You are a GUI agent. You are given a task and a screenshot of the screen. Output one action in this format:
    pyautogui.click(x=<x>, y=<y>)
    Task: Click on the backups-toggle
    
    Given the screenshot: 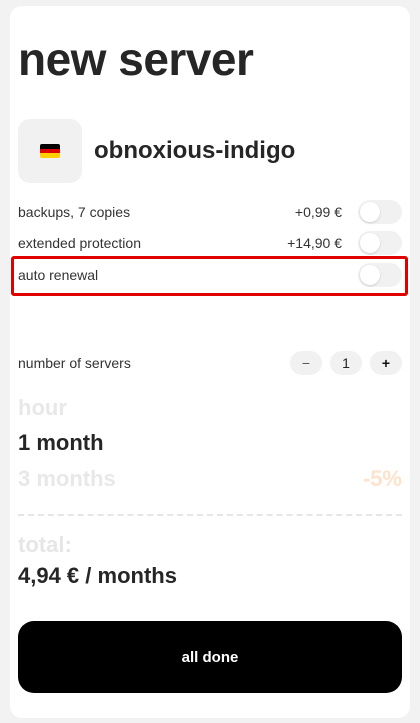 What is the action you would take?
    pyautogui.click(x=380, y=212)
    